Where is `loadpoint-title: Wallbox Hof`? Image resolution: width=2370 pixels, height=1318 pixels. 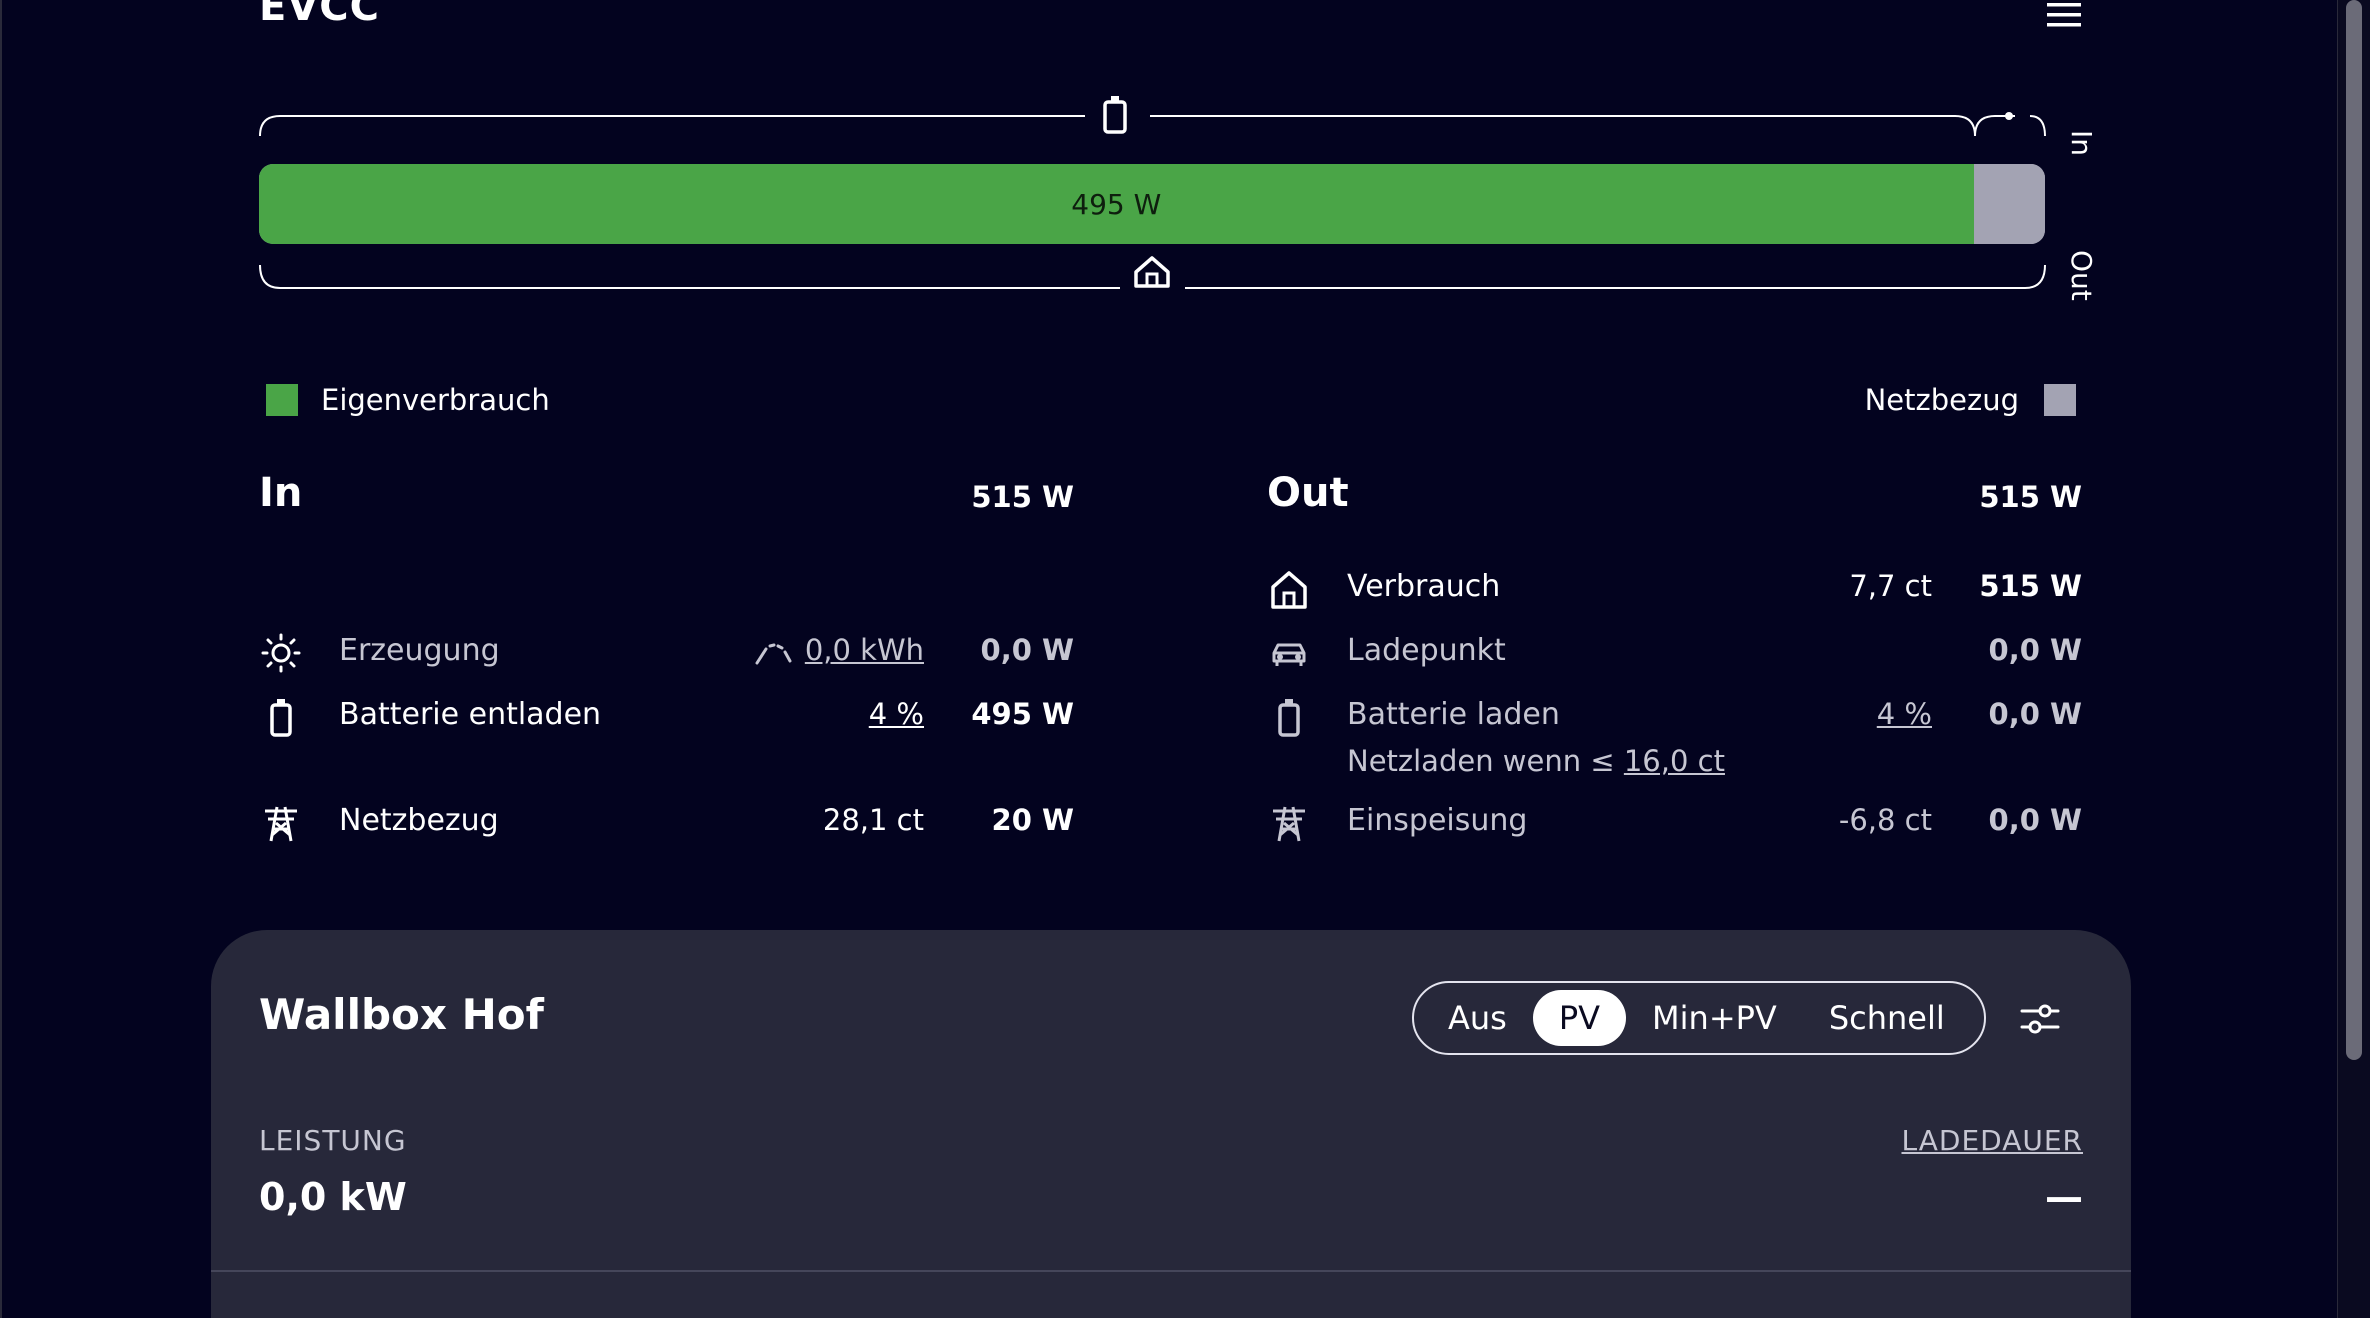
loadpoint-title: Wallbox Hof is located at coordinates (401, 1014).